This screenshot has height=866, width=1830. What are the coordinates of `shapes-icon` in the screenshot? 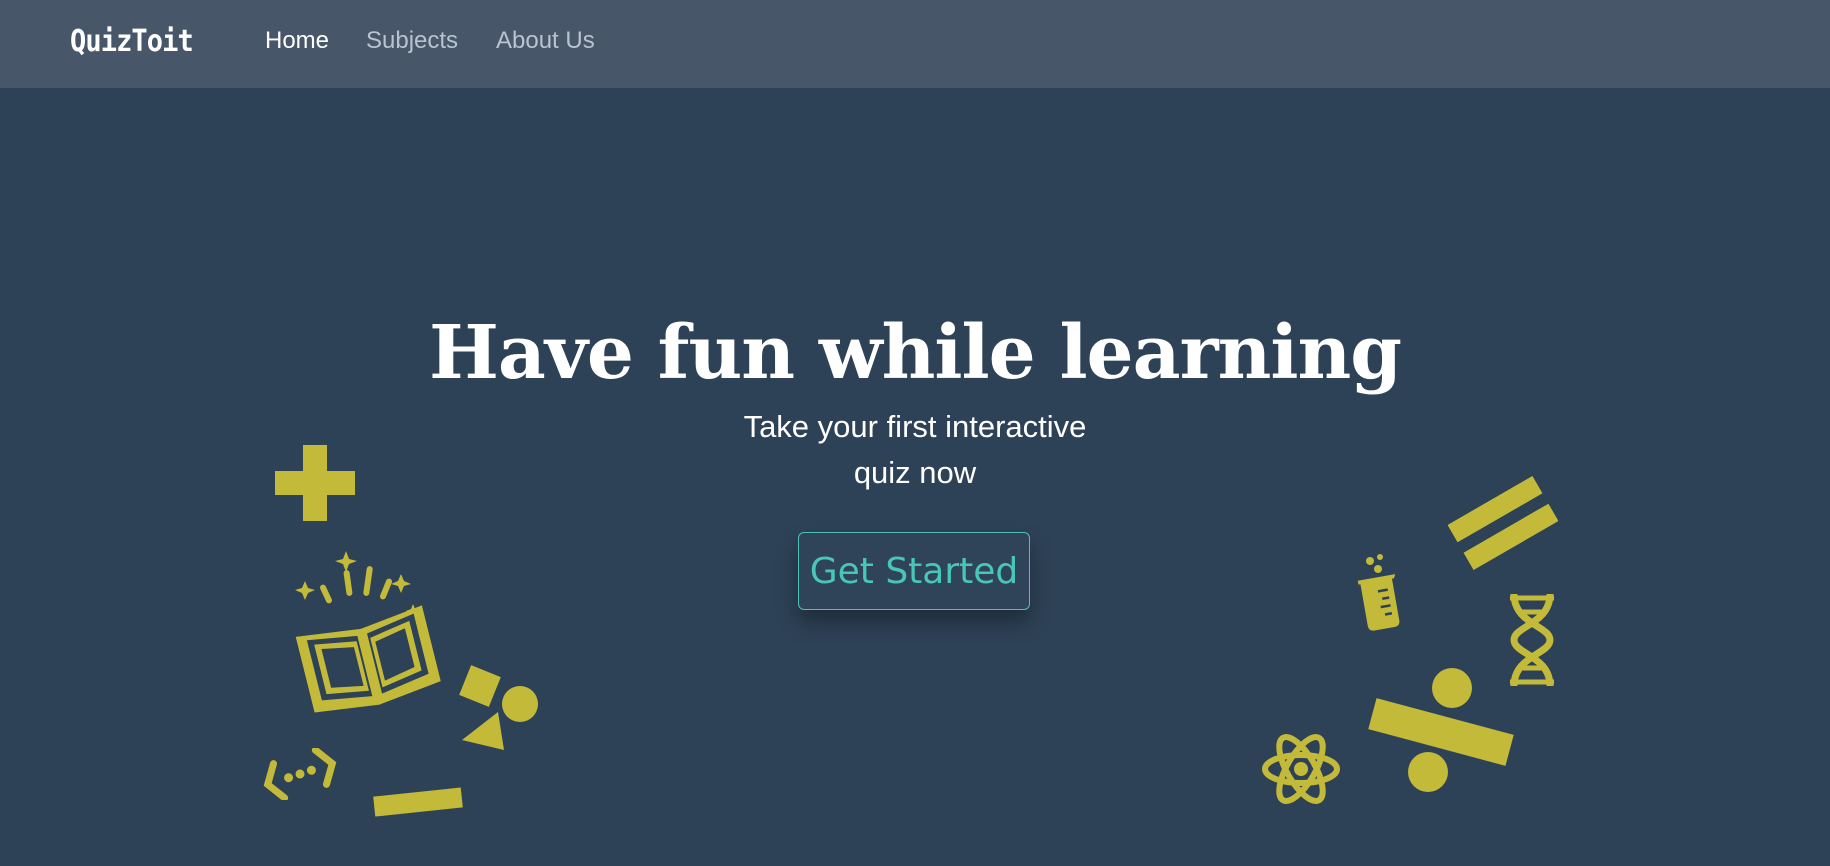 It's located at (498, 707).